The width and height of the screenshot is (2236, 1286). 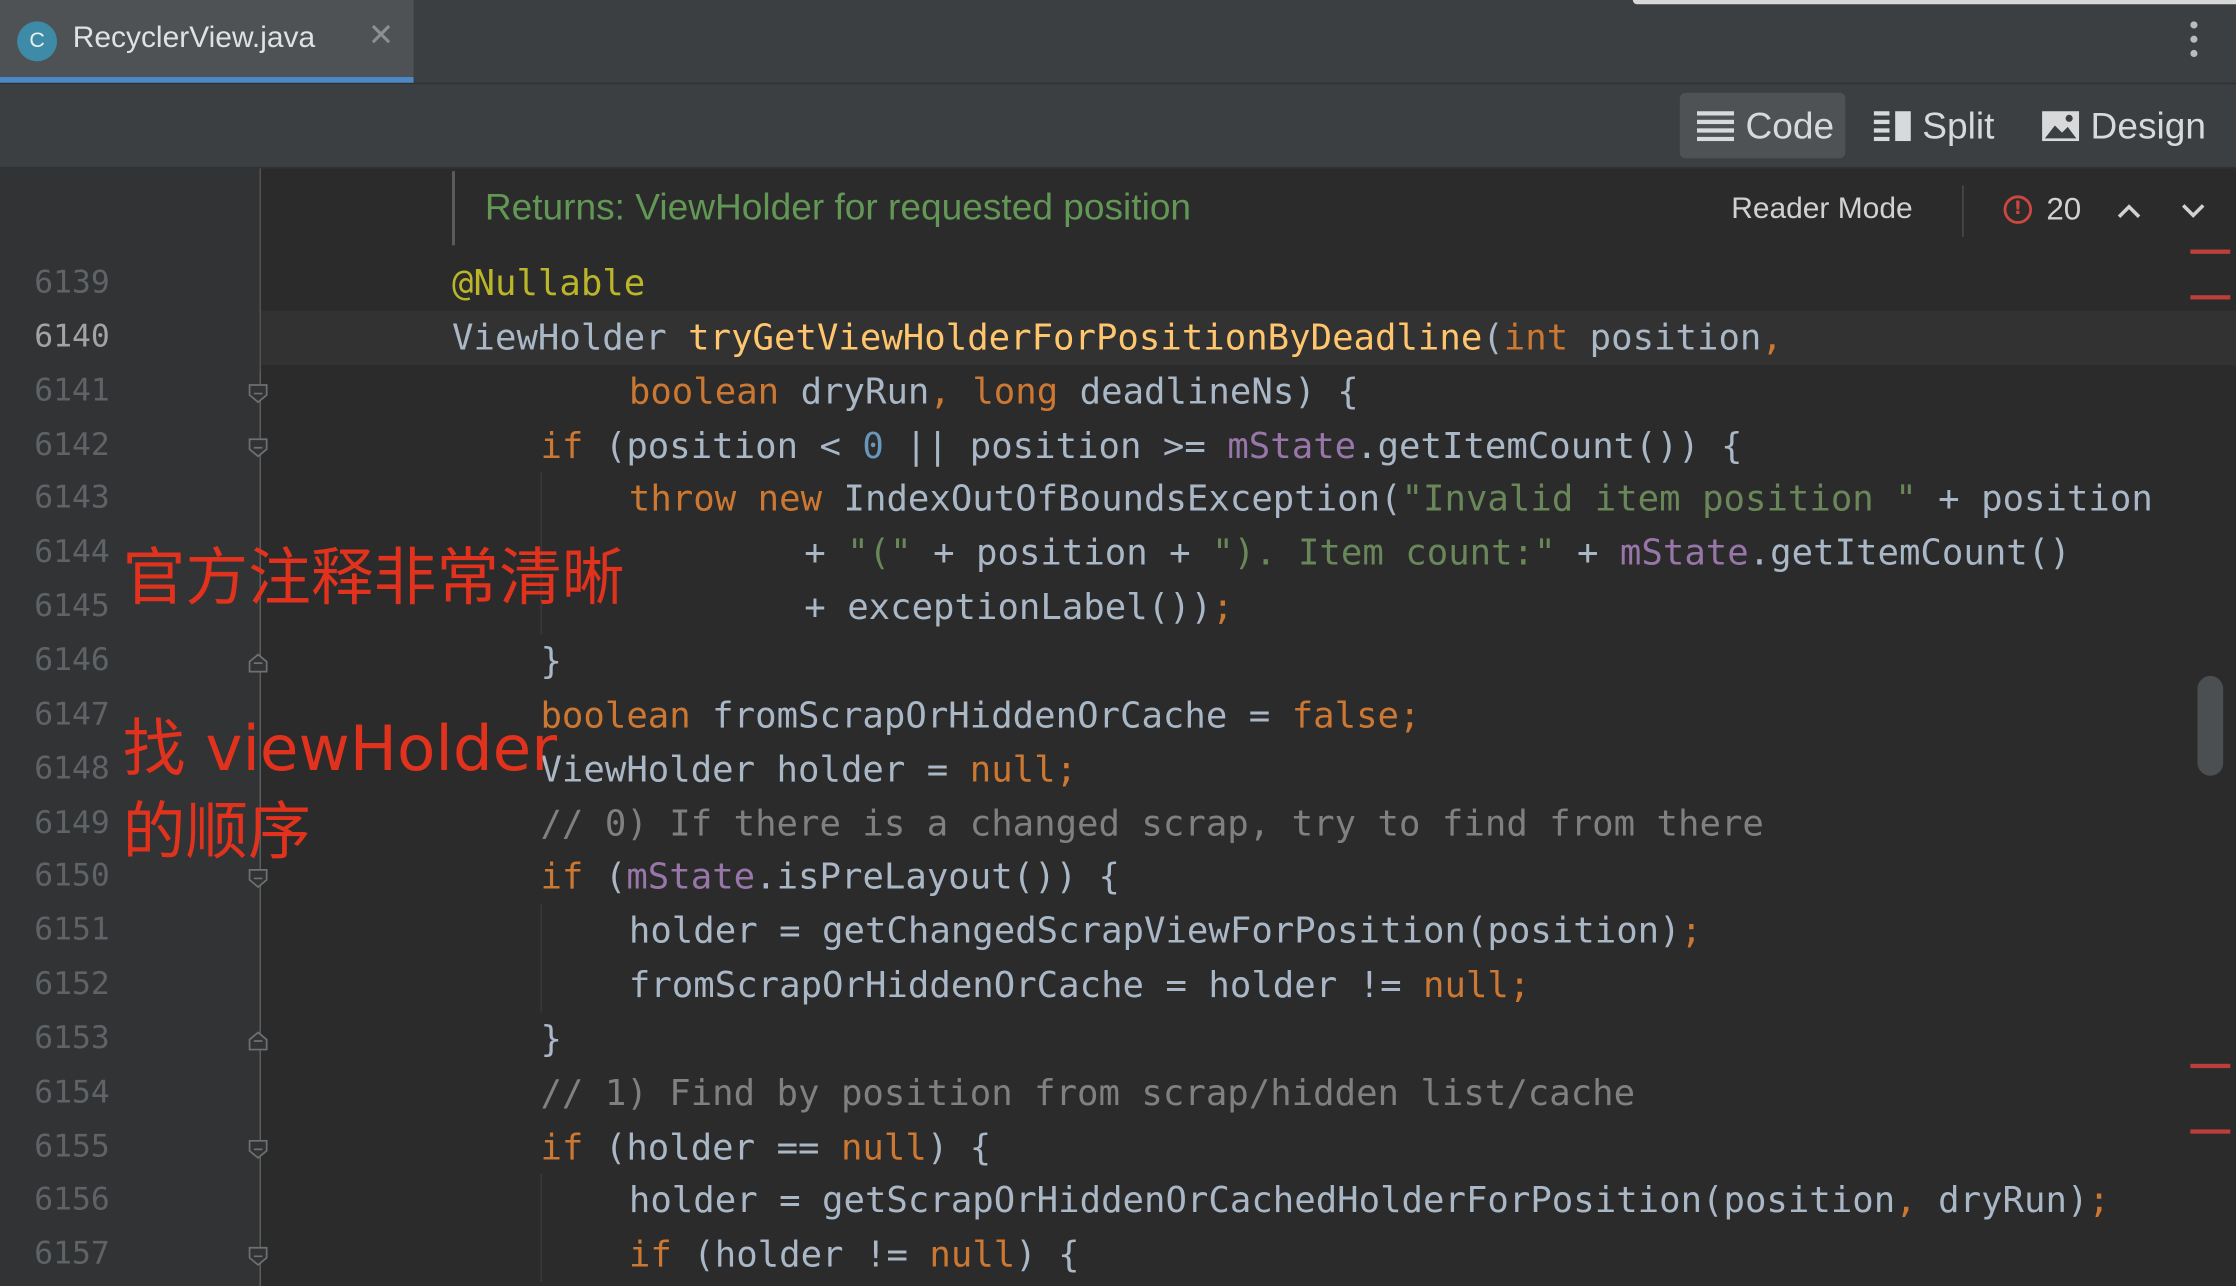 I want to click on code-mode-label: Code, so click(x=1790, y=125).